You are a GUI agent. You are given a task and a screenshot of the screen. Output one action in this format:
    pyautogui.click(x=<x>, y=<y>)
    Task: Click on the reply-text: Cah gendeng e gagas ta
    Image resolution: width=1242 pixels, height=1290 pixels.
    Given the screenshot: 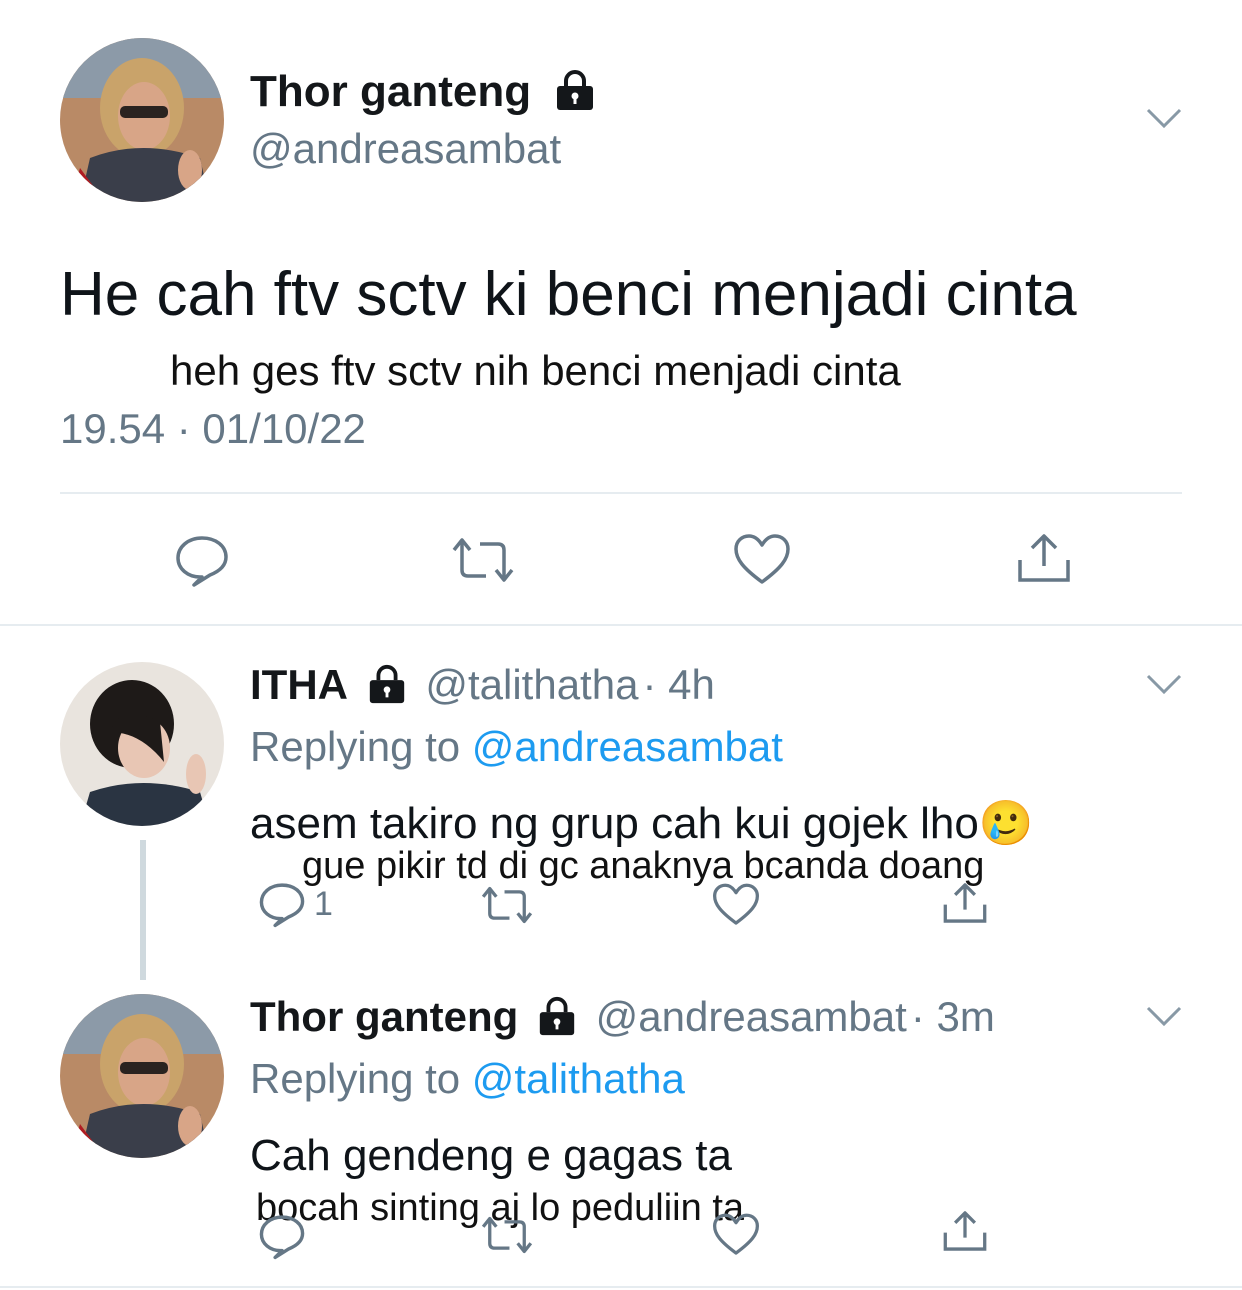 What is the action you would take?
    pyautogui.click(x=491, y=1155)
    